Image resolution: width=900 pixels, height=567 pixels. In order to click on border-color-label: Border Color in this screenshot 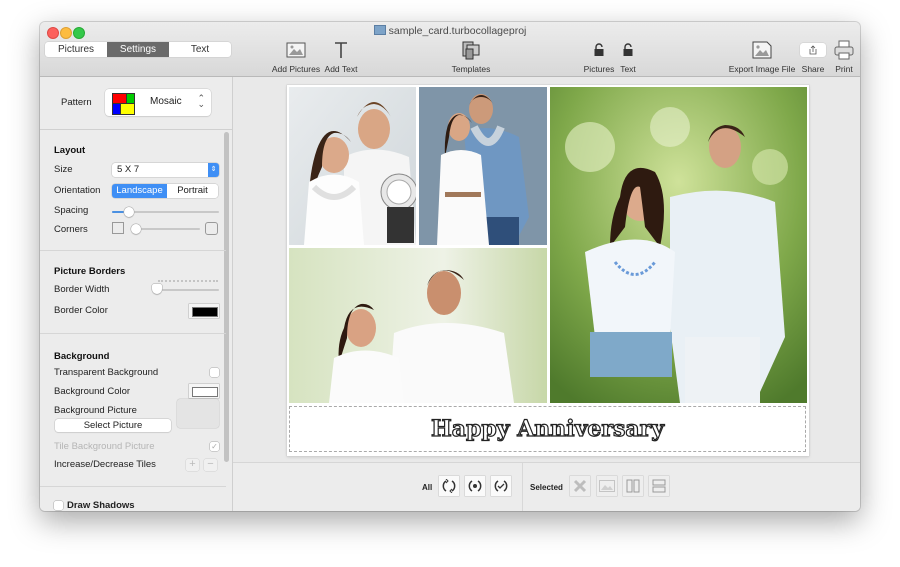, I will do `click(81, 310)`.